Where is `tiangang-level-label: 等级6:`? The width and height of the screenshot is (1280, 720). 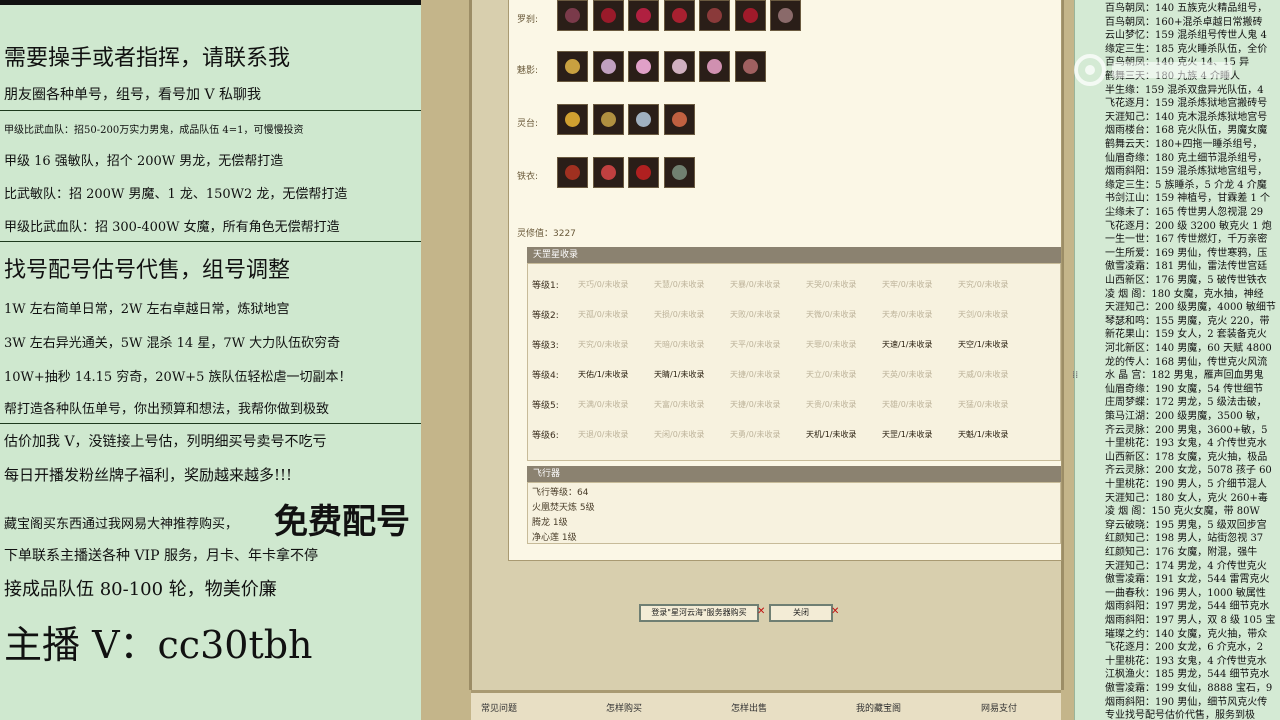 tiangang-level-label: 等级6: is located at coordinates (545, 436).